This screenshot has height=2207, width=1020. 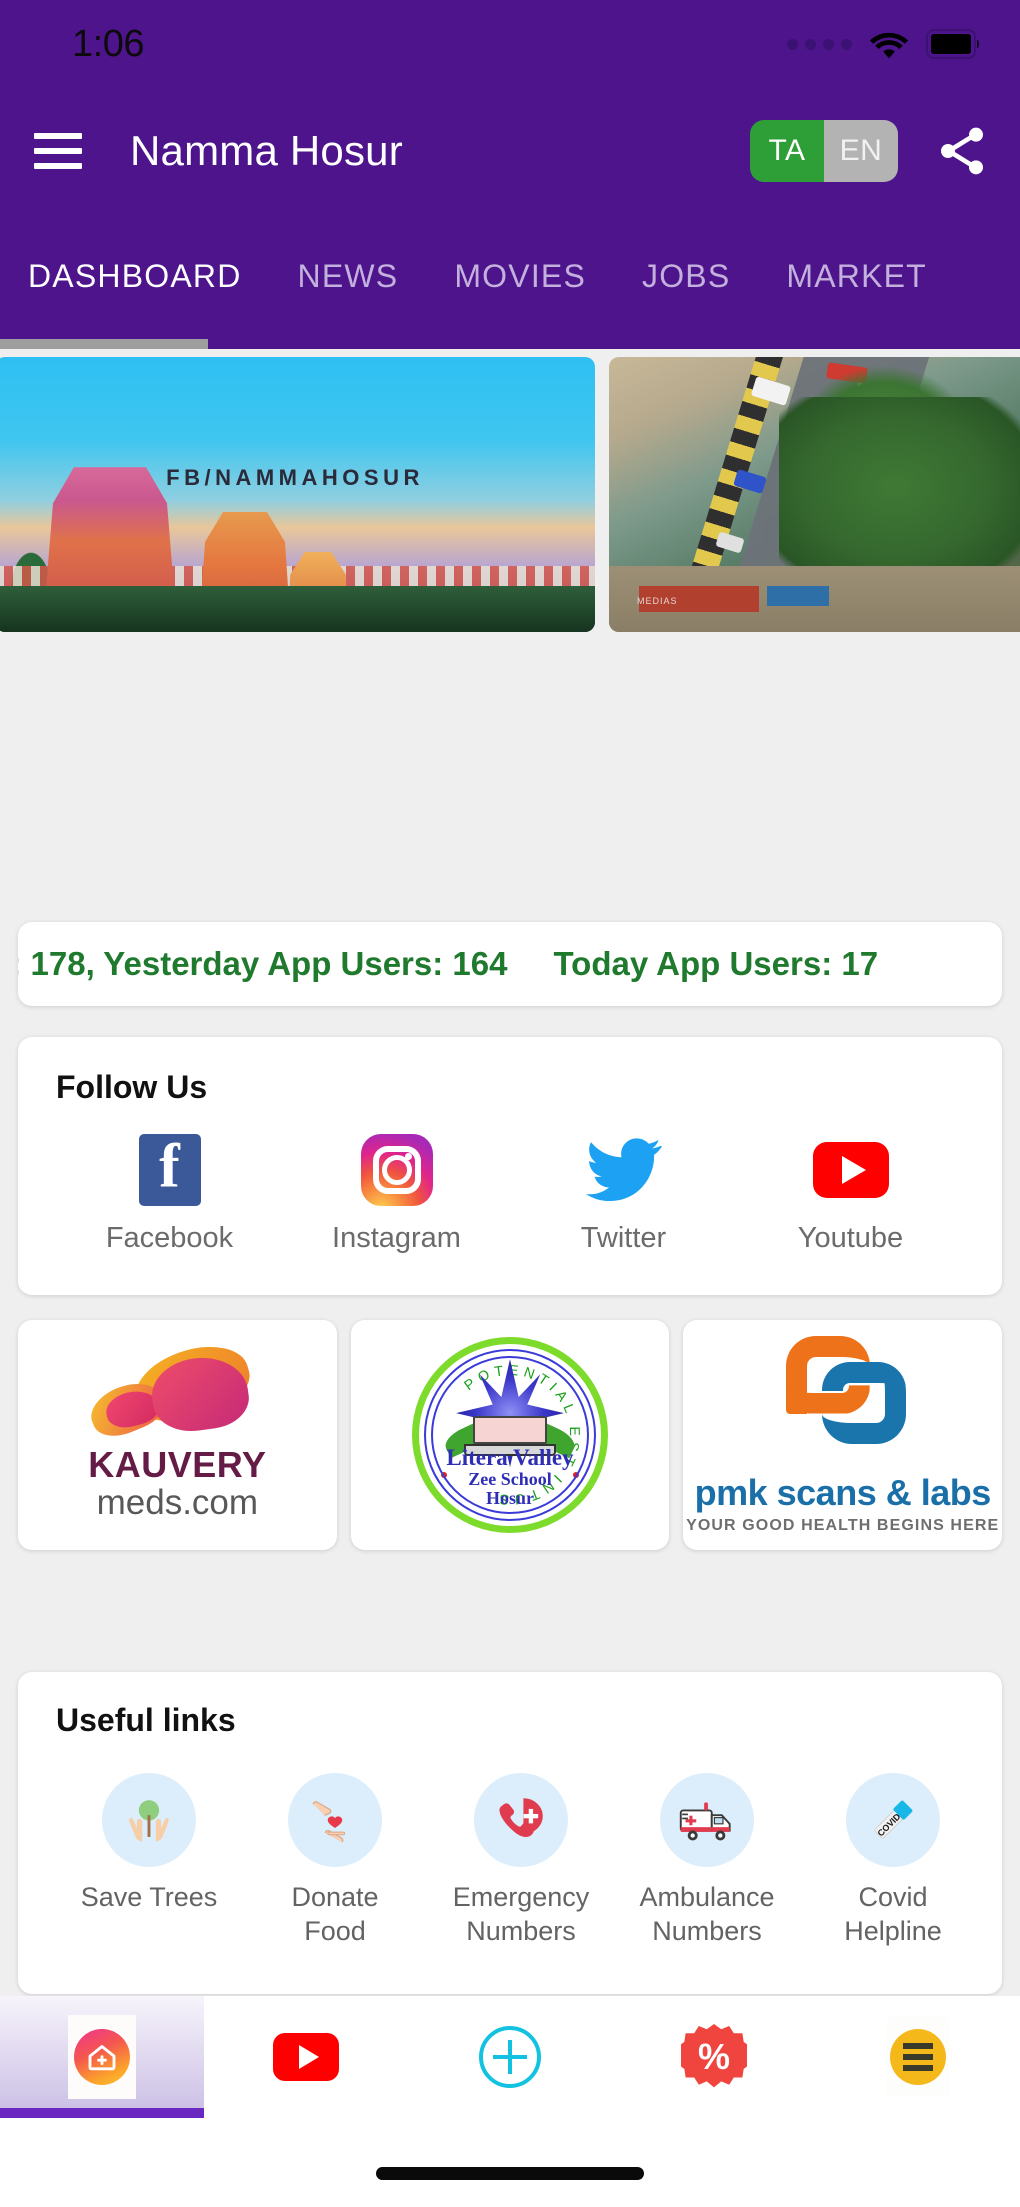 I want to click on status-indicators, so click(x=884, y=44).